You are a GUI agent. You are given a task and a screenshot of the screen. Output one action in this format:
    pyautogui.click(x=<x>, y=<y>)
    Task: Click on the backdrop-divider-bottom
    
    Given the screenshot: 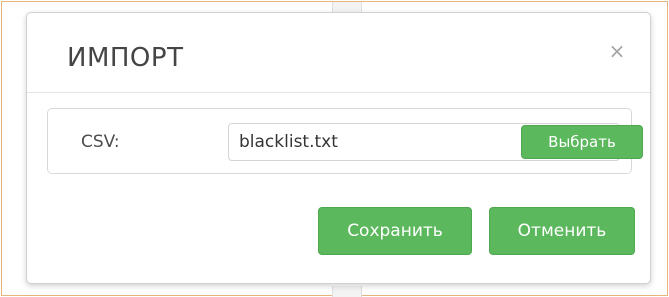 What is the action you would take?
    pyautogui.click(x=347, y=291)
    